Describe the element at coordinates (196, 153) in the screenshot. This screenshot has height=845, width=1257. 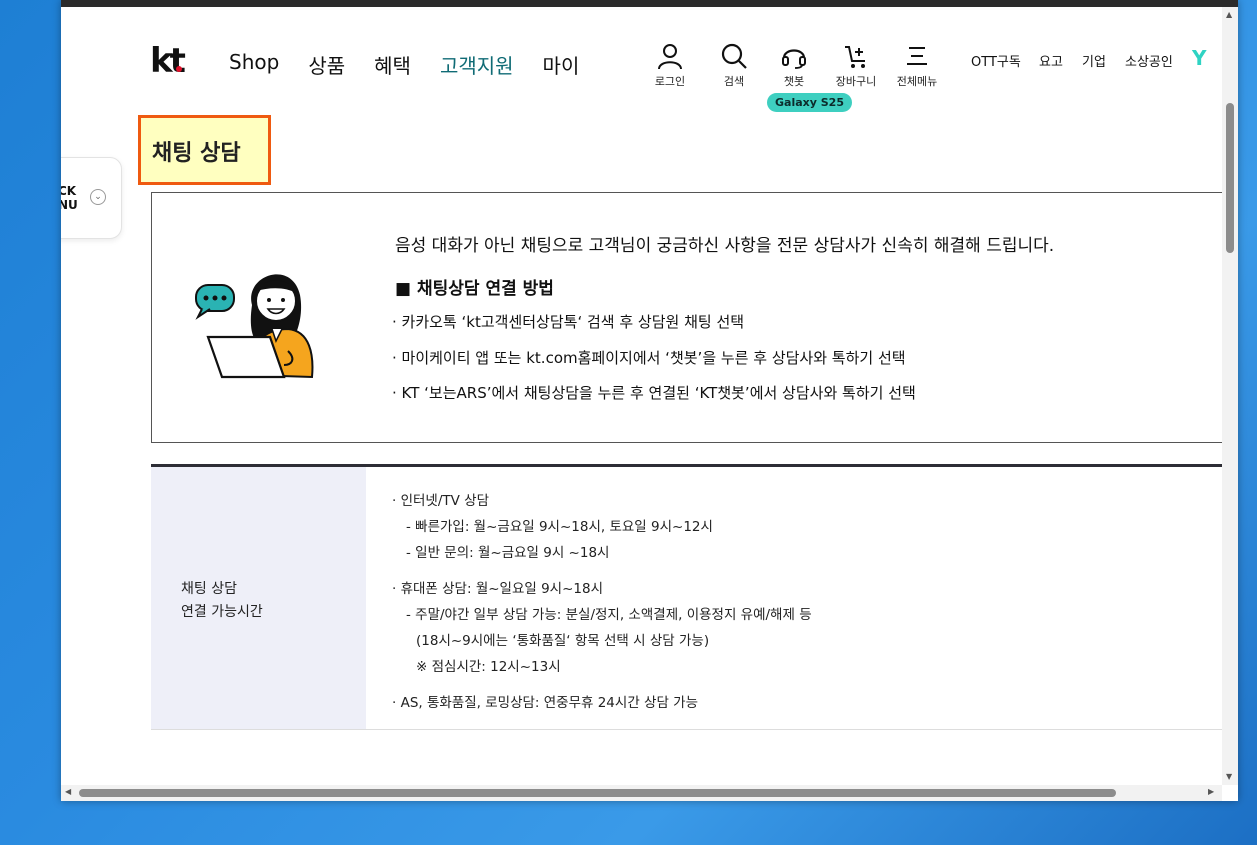
I see `page-title: 채팅 상담` at that location.